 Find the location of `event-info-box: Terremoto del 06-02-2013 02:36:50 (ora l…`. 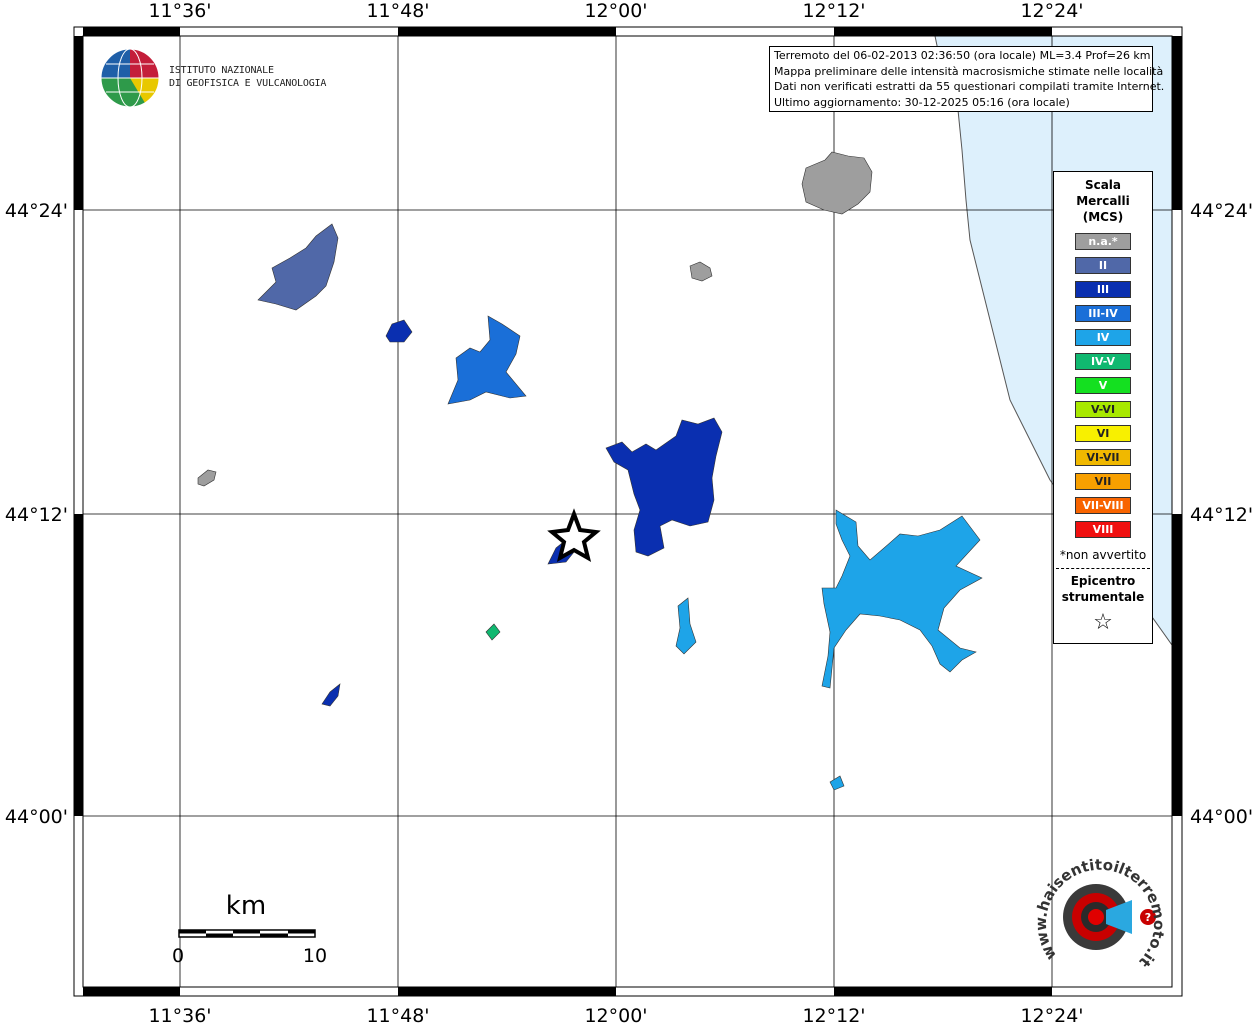

event-info-box: Terremoto del 06-02-2013 02:36:50 (ora l… is located at coordinates (967, 79).